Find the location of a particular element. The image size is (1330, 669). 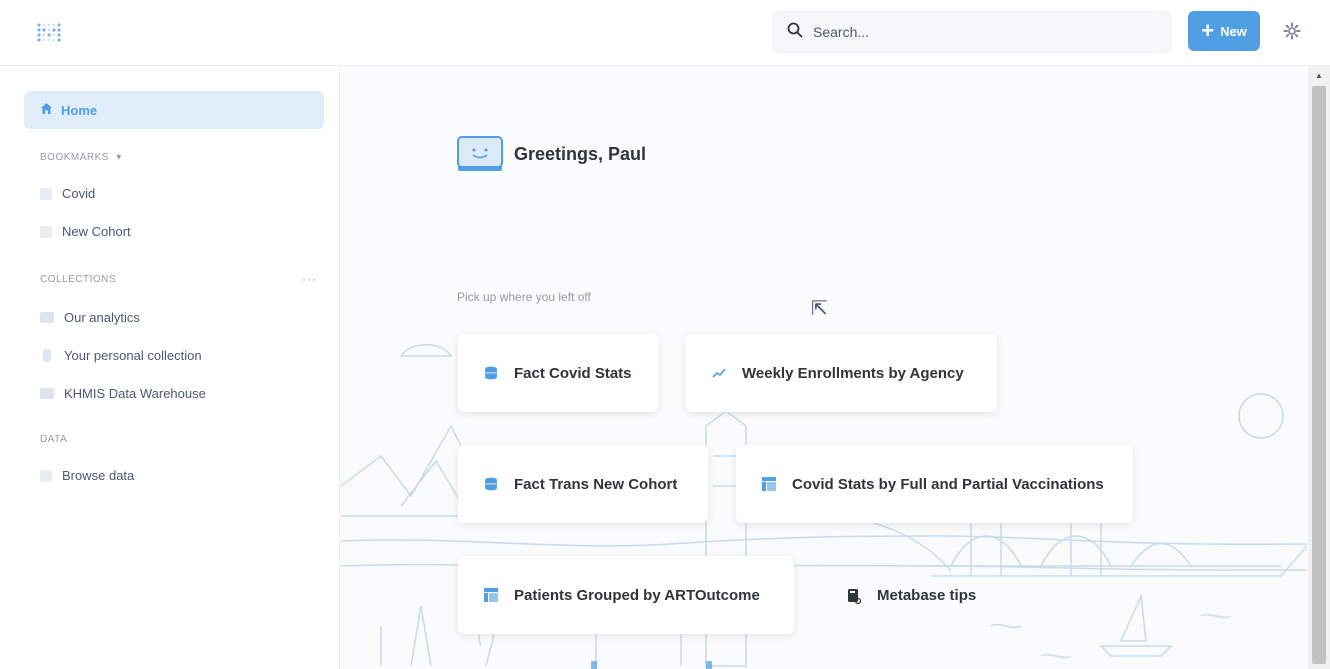

search-input is located at coordinates (983, 32).